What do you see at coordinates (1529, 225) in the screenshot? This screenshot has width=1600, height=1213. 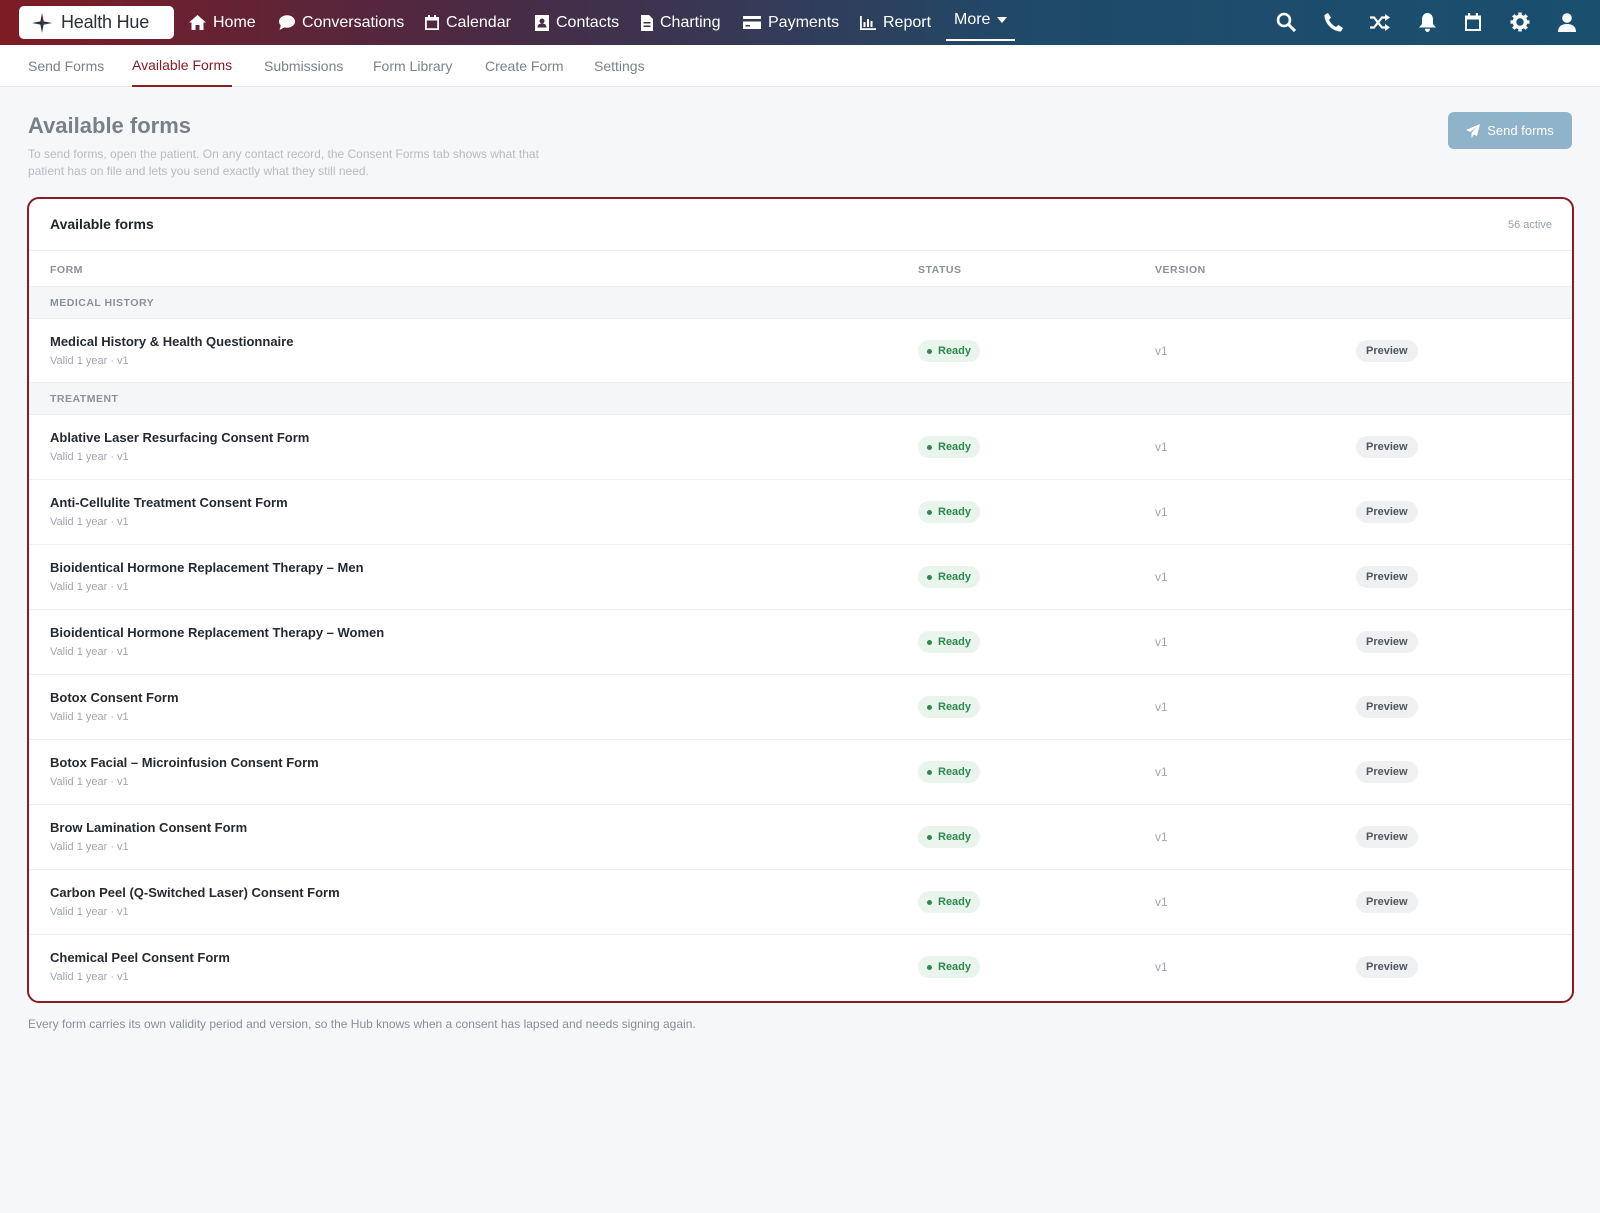 I see `active-count: 56 active` at bounding box center [1529, 225].